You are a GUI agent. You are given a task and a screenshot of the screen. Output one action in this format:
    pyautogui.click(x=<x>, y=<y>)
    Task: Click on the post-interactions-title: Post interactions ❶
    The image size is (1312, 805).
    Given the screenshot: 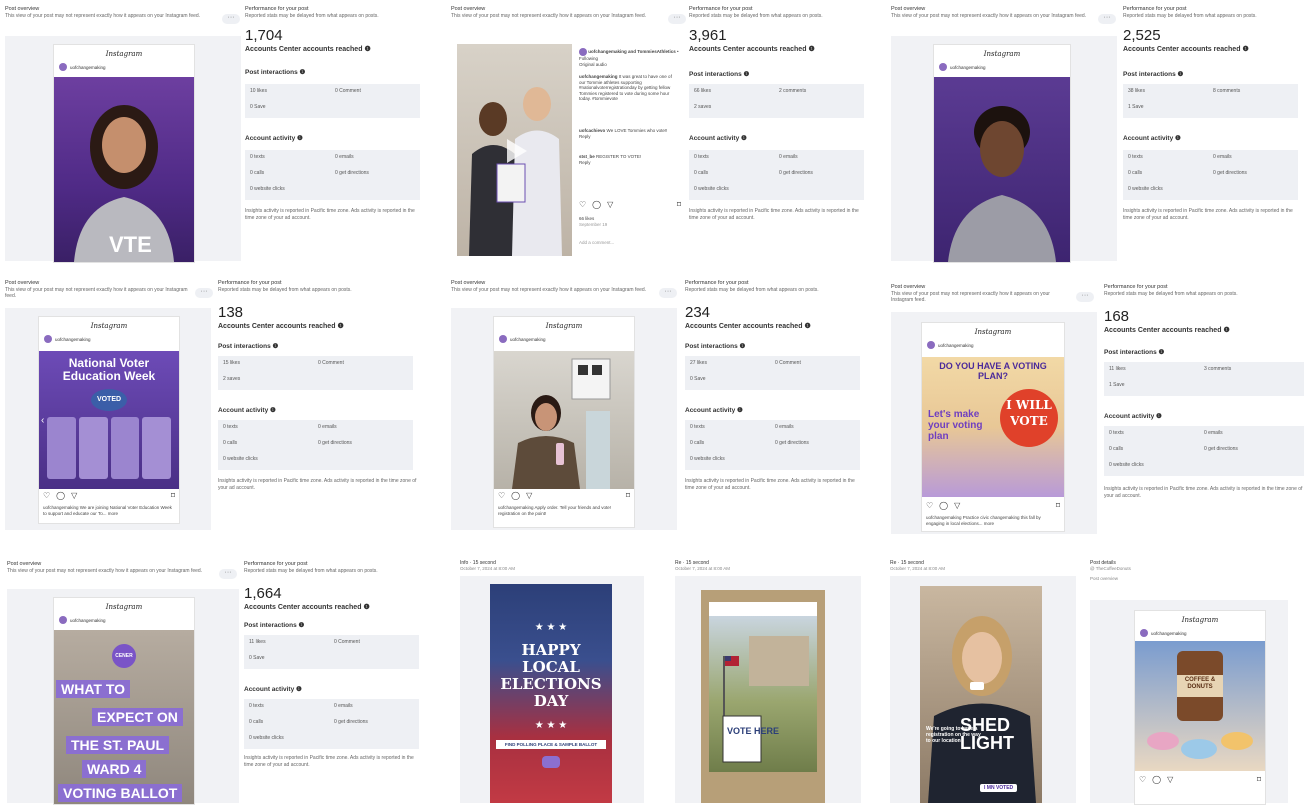 What is the action you would take?
    pyautogui.click(x=1153, y=74)
    